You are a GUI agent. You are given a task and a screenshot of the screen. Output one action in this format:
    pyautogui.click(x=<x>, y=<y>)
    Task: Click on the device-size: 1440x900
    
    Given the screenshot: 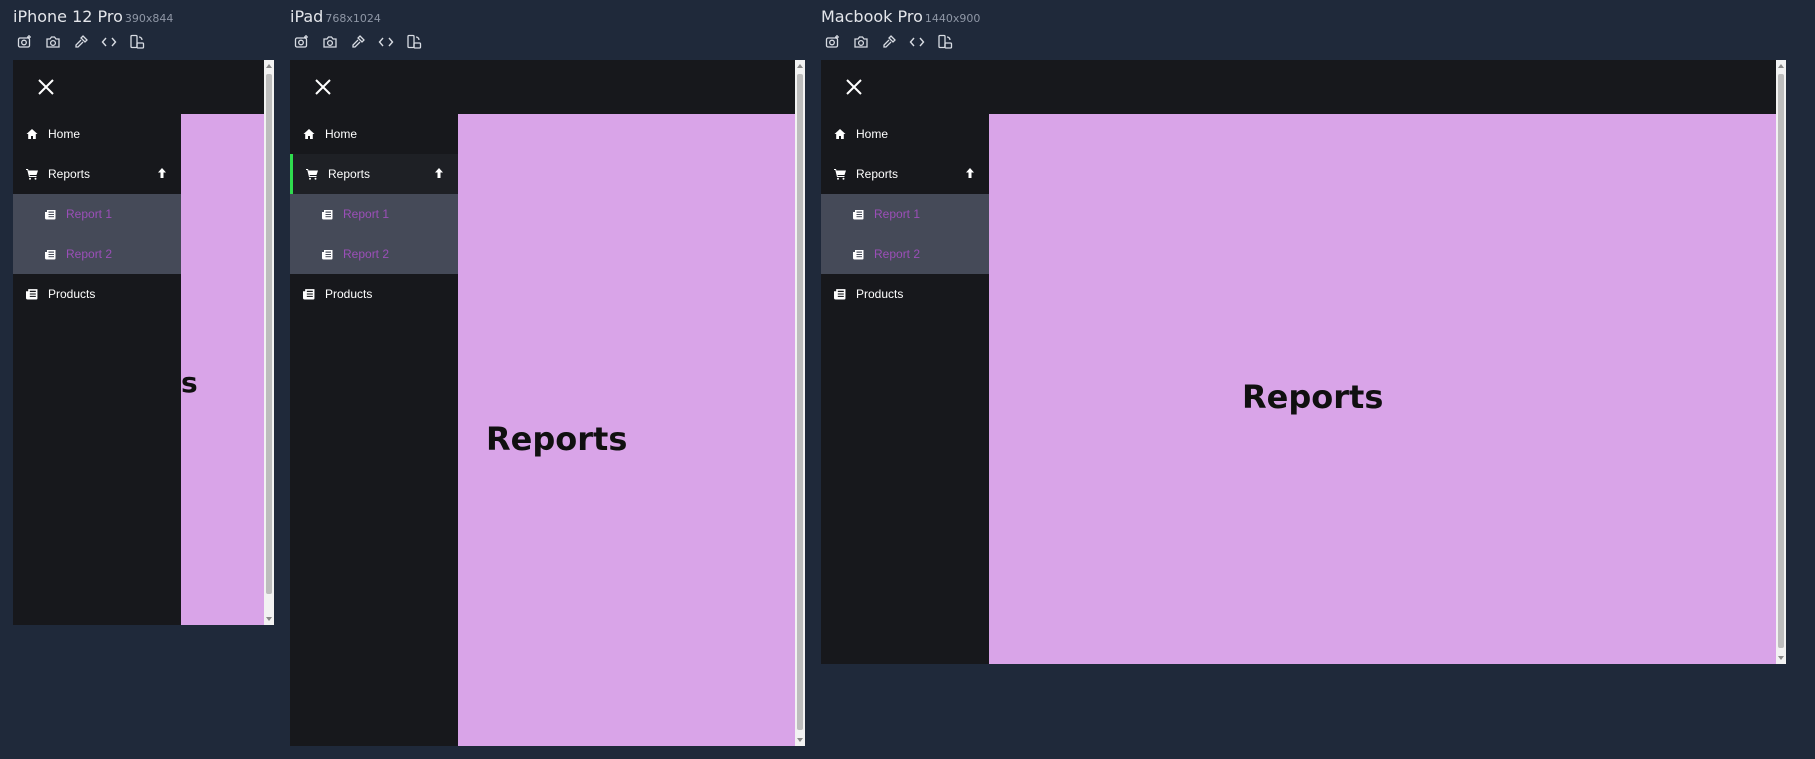 What is the action you would take?
    pyautogui.click(x=952, y=18)
    